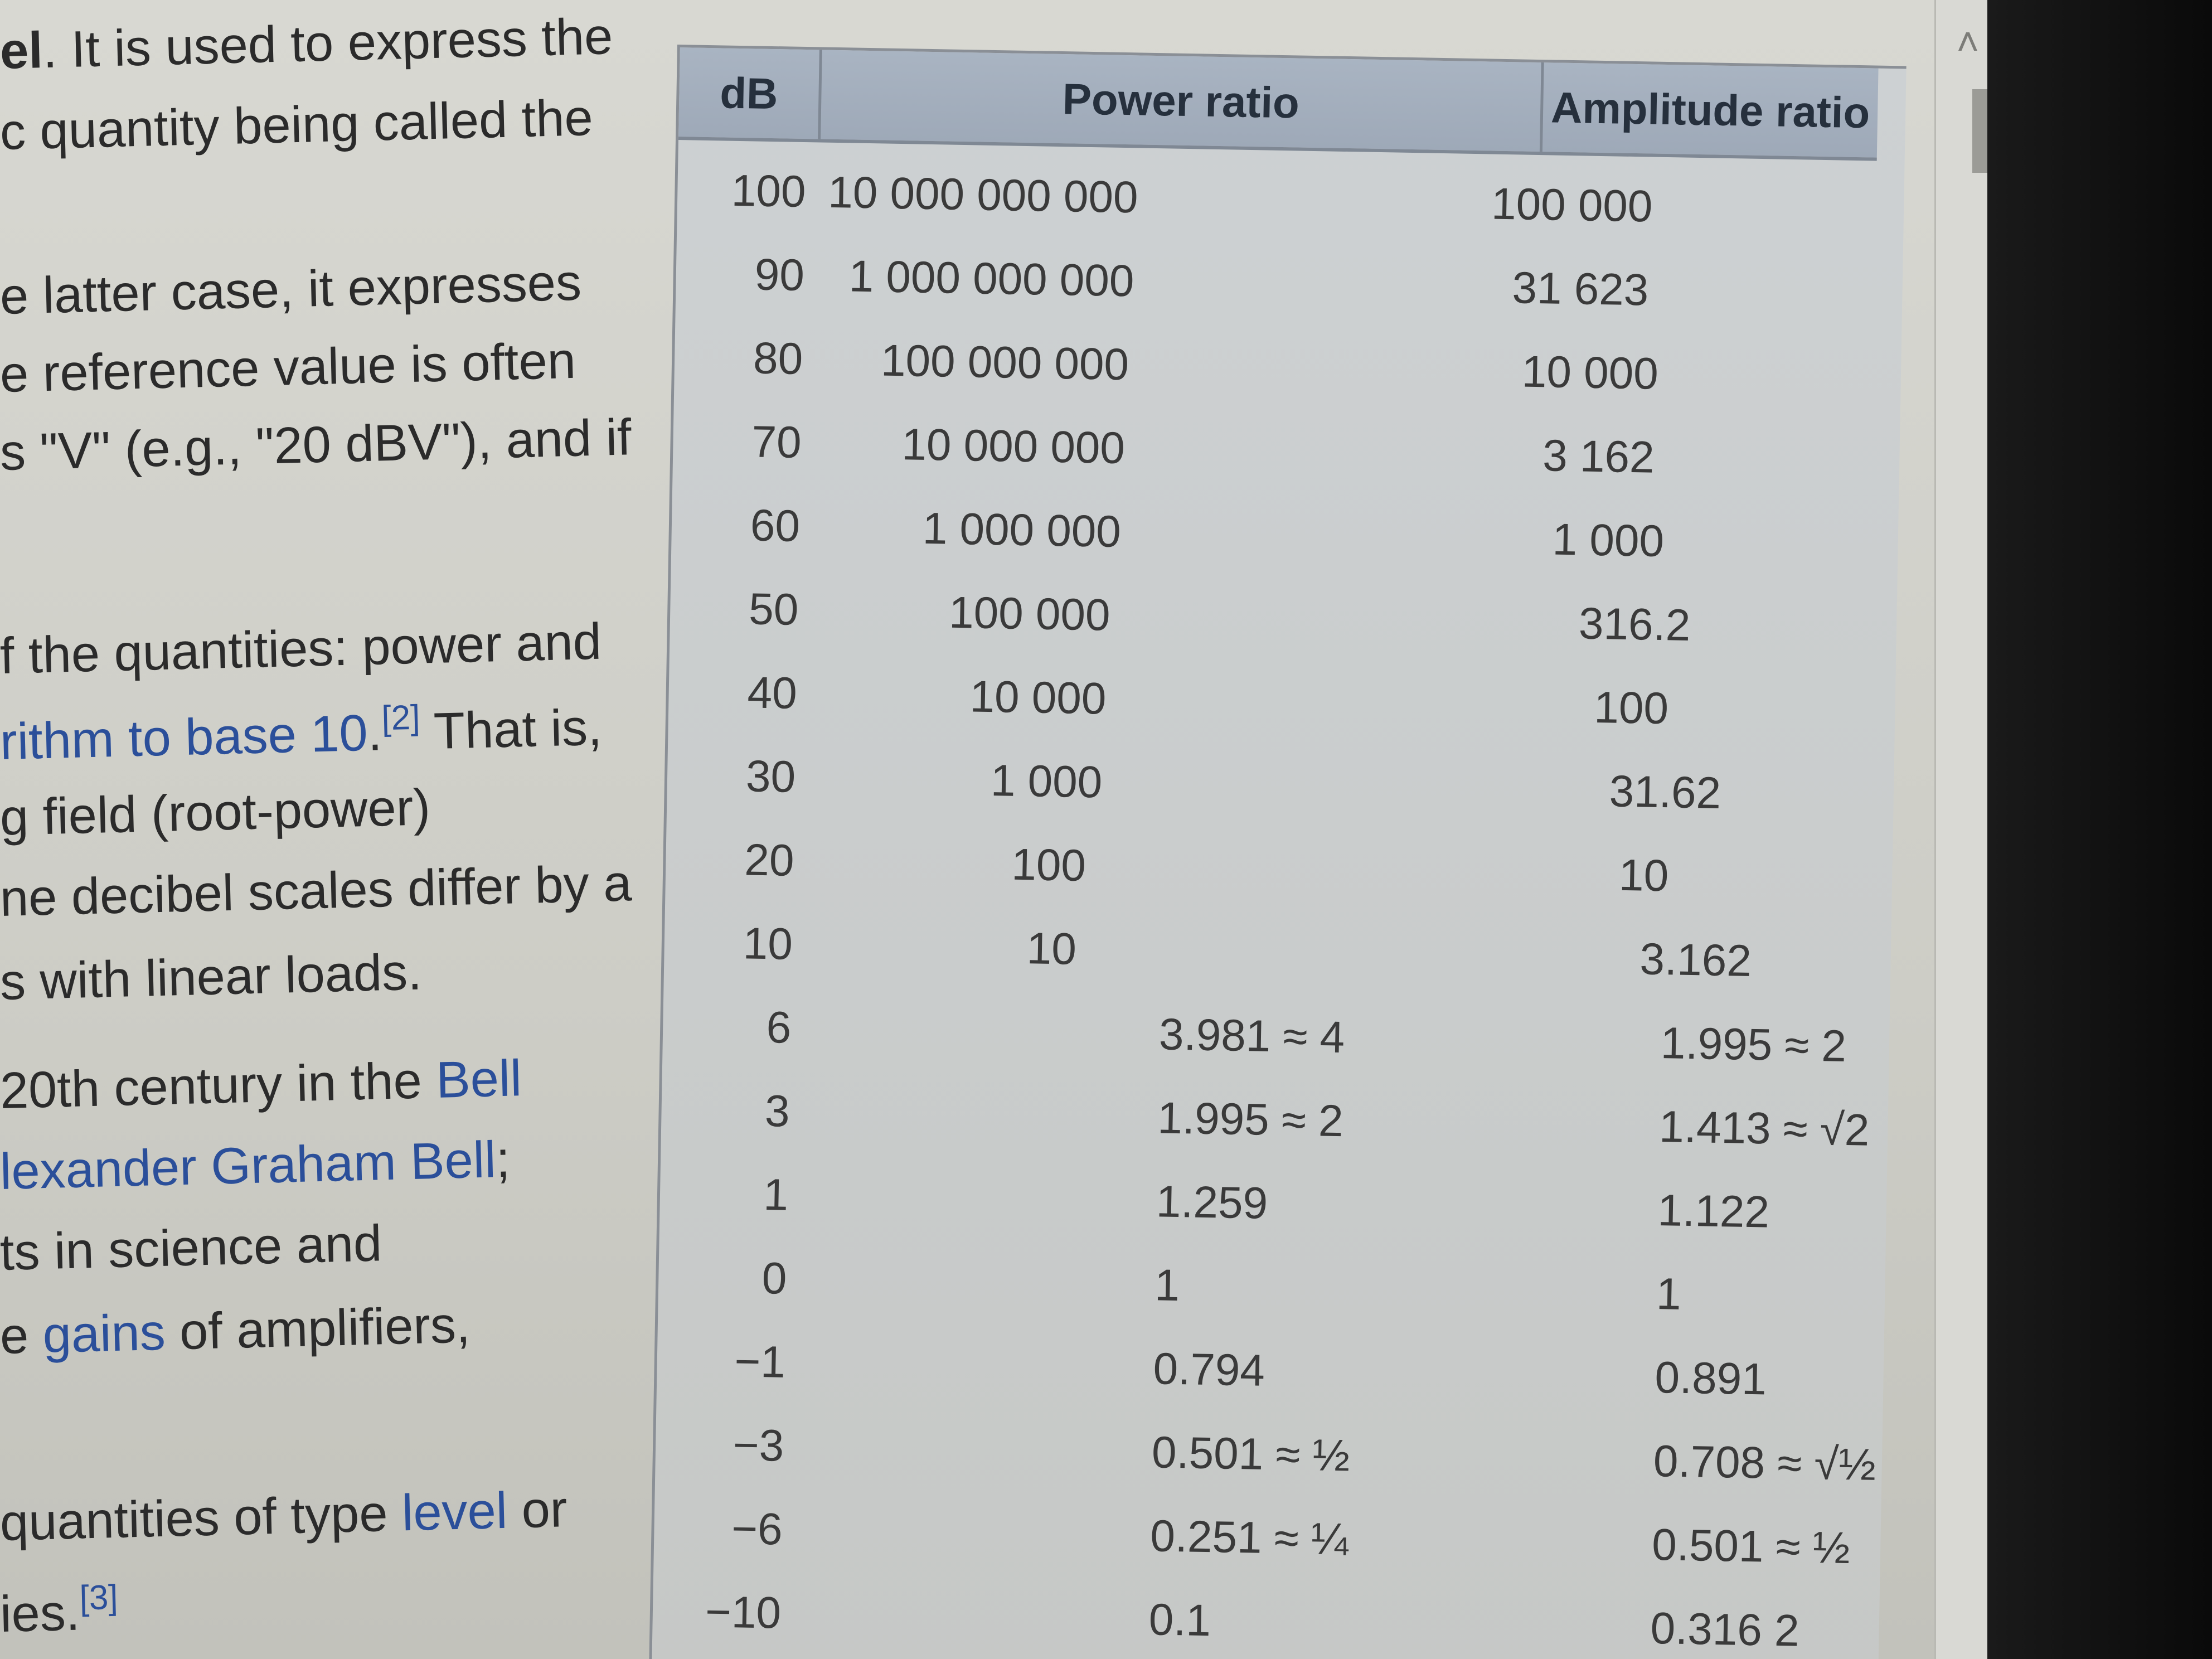 This screenshot has width=2212, height=1659. What do you see at coordinates (1968, 41) in the screenshot?
I see `chevron-up-icon: ˄` at bounding box center [1968, 41].